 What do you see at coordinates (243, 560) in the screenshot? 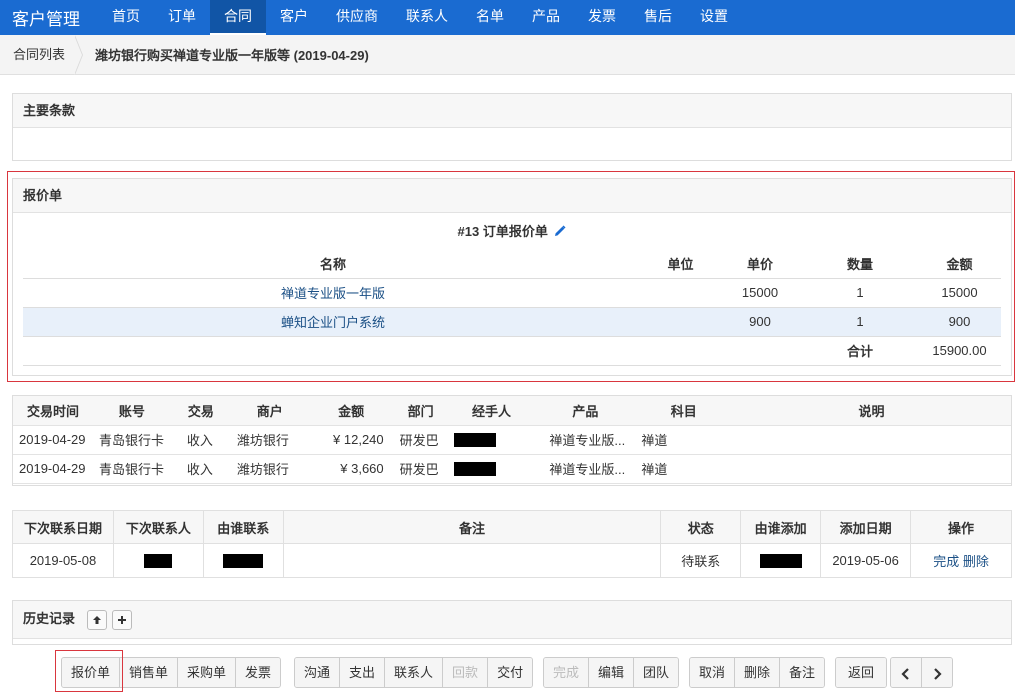
I see `contacted-by-redacted` at bounding box center [243, 560].